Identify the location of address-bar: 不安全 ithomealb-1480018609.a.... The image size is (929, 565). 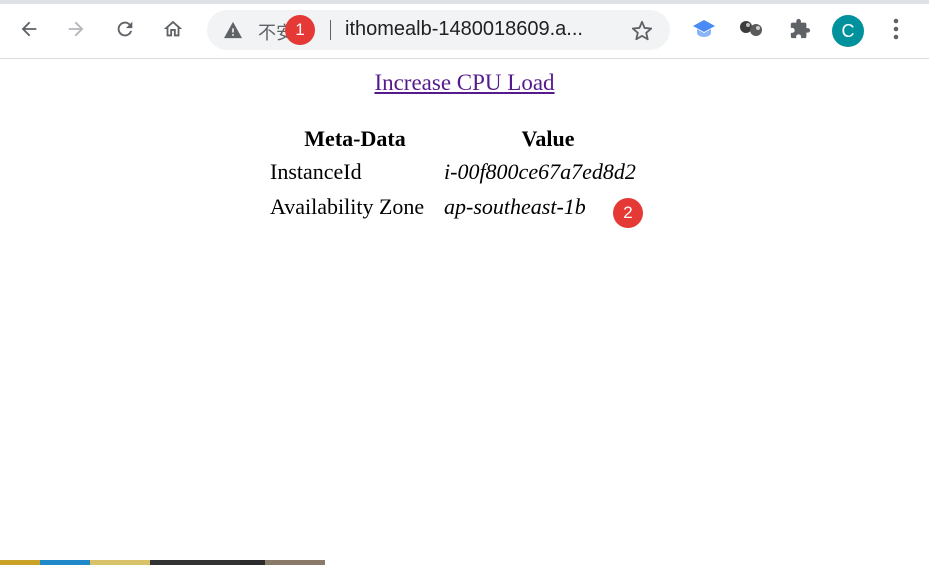
(438, 30).